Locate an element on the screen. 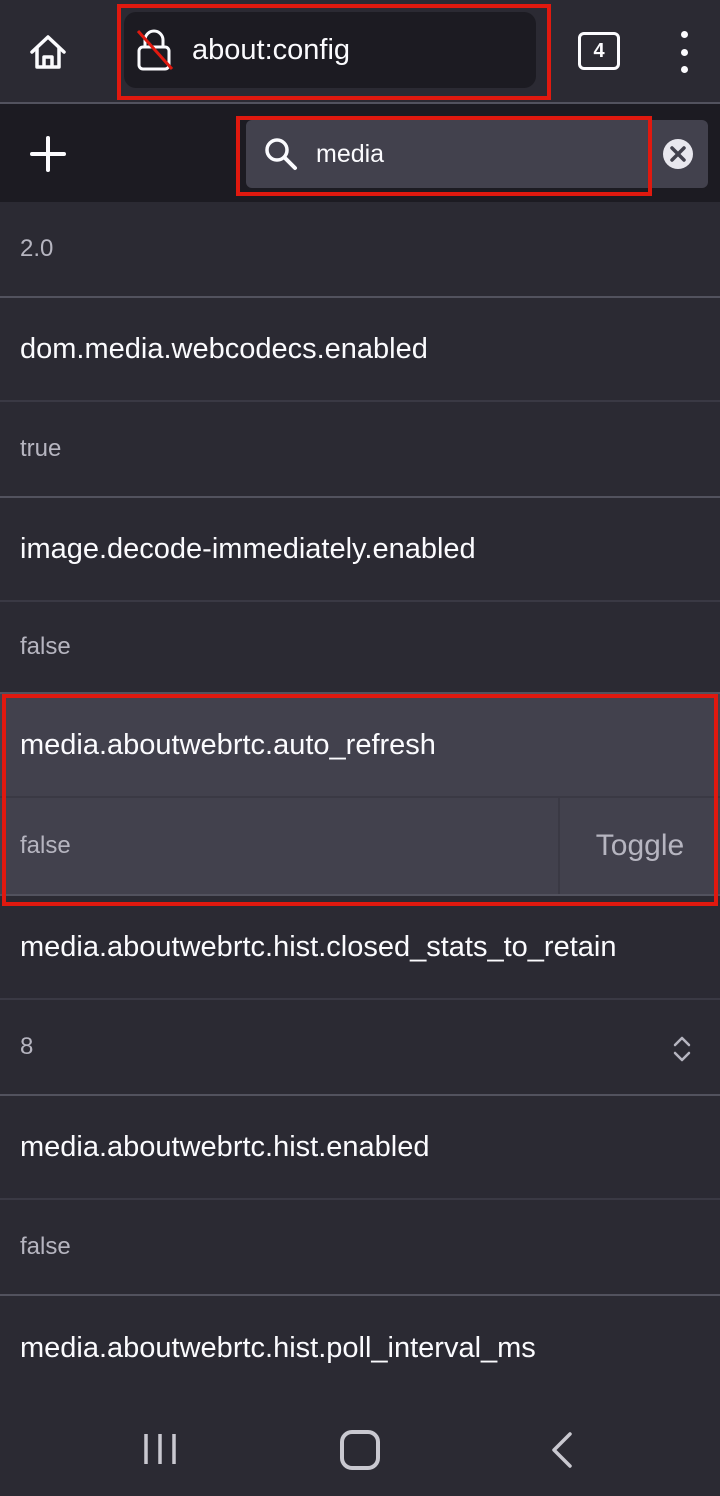 The image size is (720, 1496). home-button is located at coordinates (48, 52).